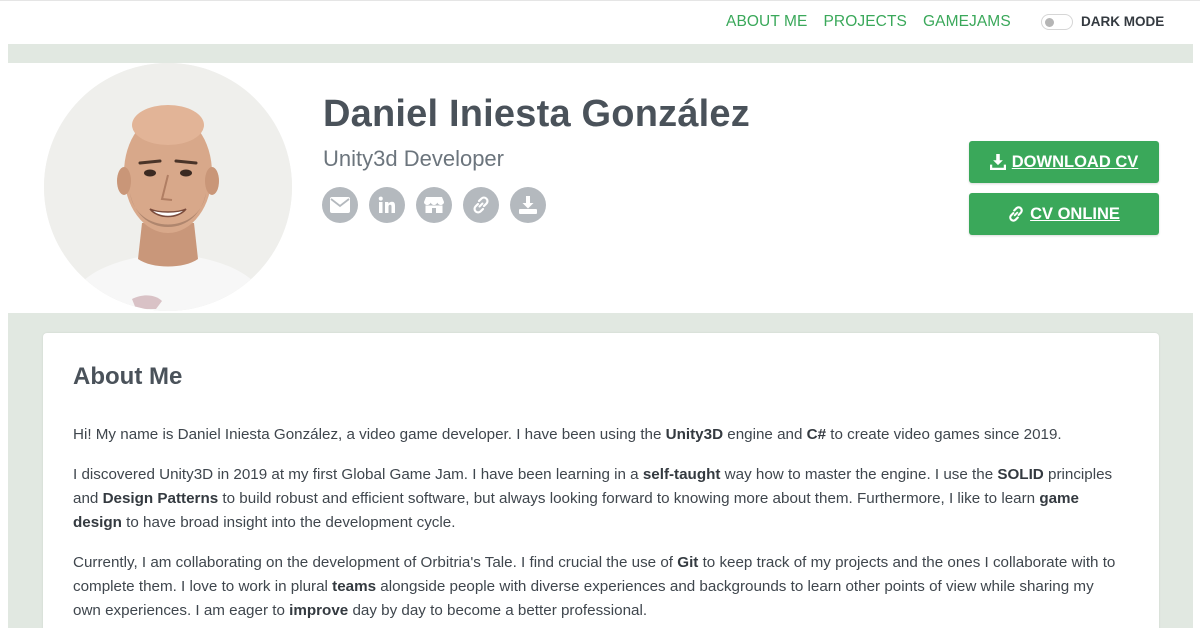 Image resolution: width=1200 pixels, height=628 pixels. Describe the element at coordinates (576, 510) in the screenshot. I see `emphasis-text: game design` at that location.